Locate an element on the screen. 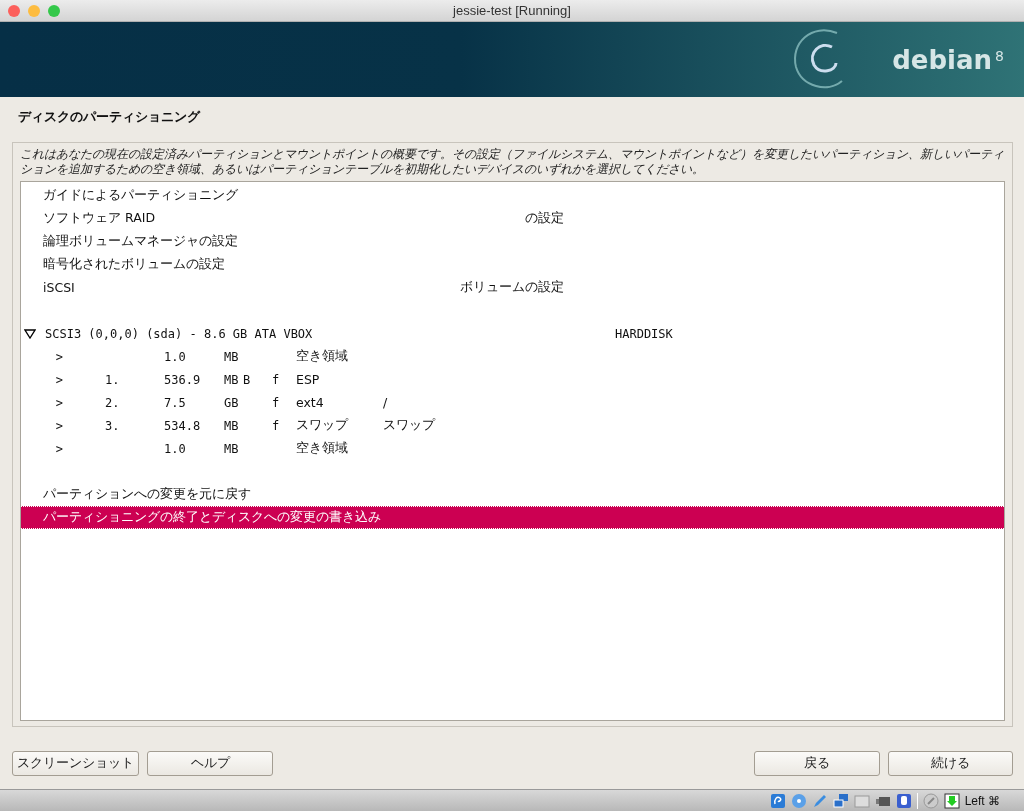  disc-icon is located at coordinates (798, 800).